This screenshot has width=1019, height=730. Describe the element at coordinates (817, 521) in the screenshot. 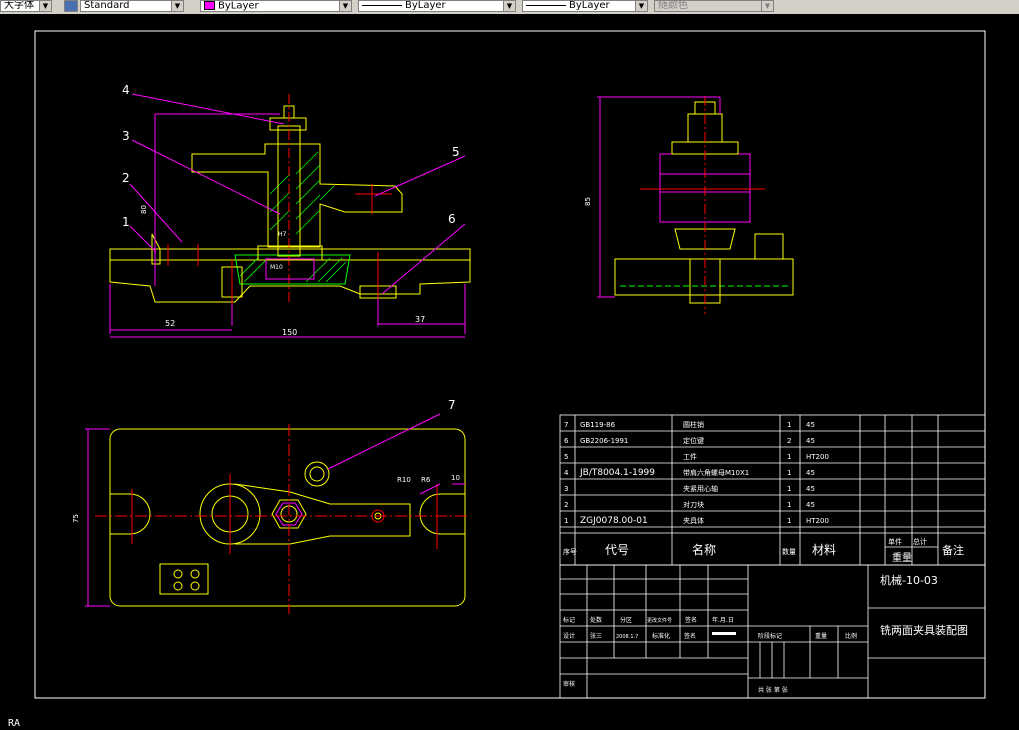

I see `bom-cell-material: HT200` at that location.